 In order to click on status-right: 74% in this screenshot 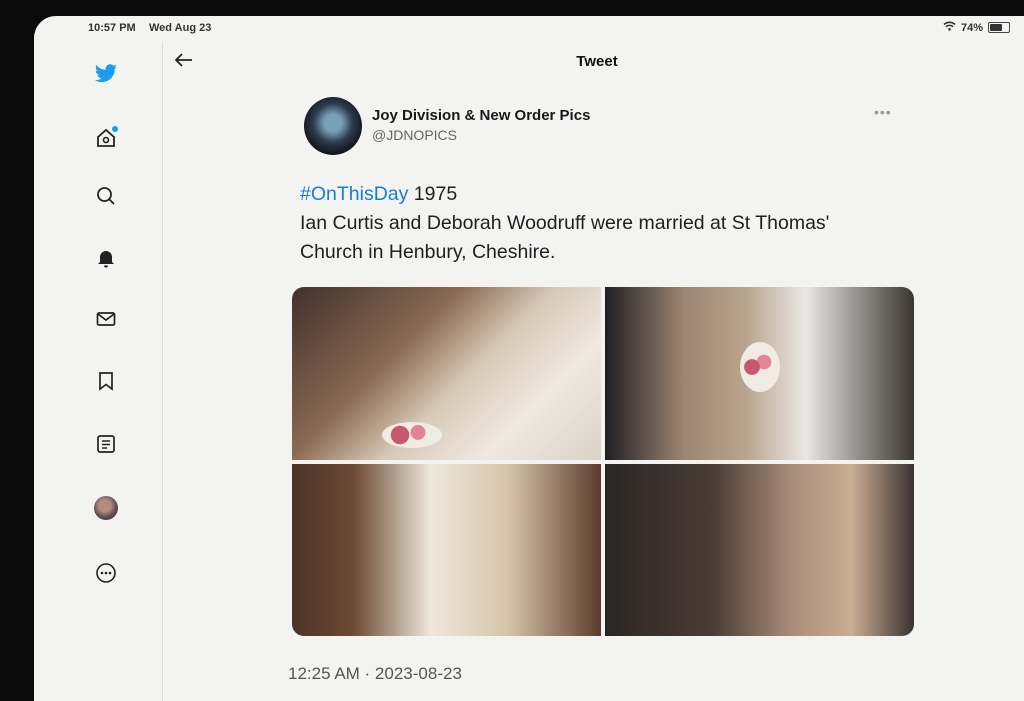, I will do `click(976, 27)`.